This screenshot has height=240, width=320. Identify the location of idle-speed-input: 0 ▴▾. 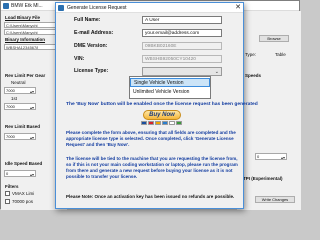
(20, 173).